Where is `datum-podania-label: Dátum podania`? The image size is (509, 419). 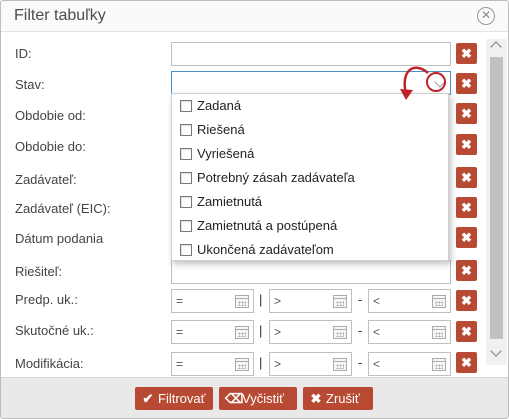 datum-podania-label: Dátum podania is located at coordinates (59, 238).